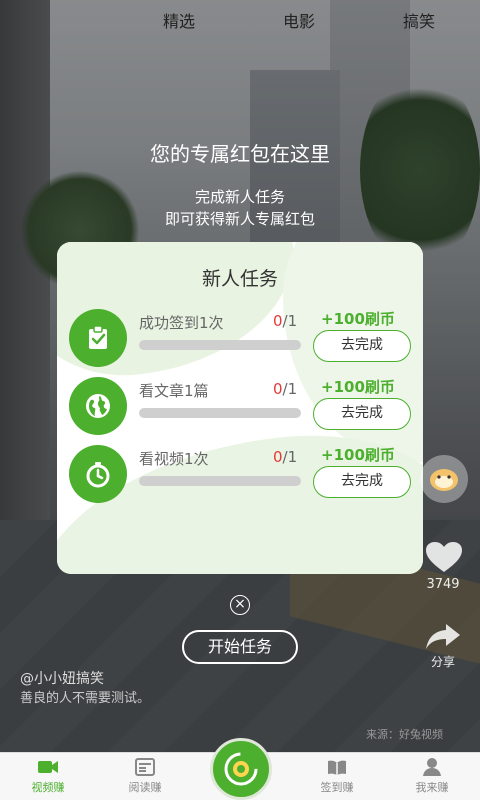 This screenshot has height=800, width=480. Describe the element at coordinates (174, 391) in the screenshot. I see `task-name: 看文章1篇` at that location.